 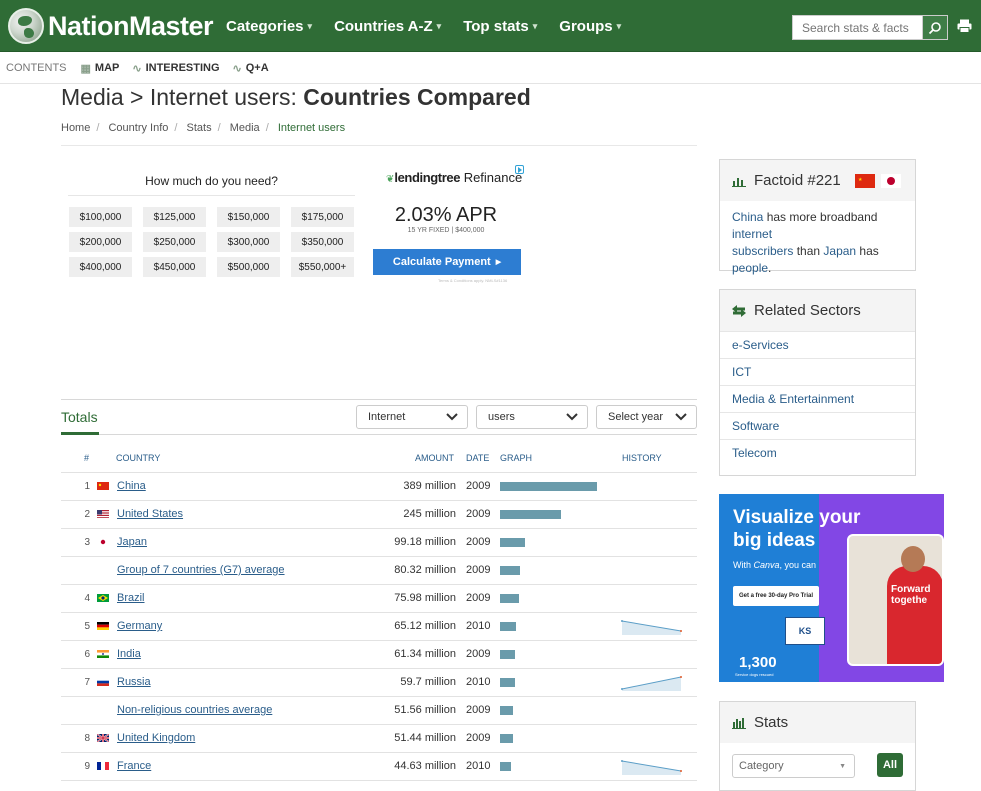 What do you see at coordinates (100, 267) in the screenshot?
I see `ad-amount-button: $400,000` at bounding box center [100, 267].